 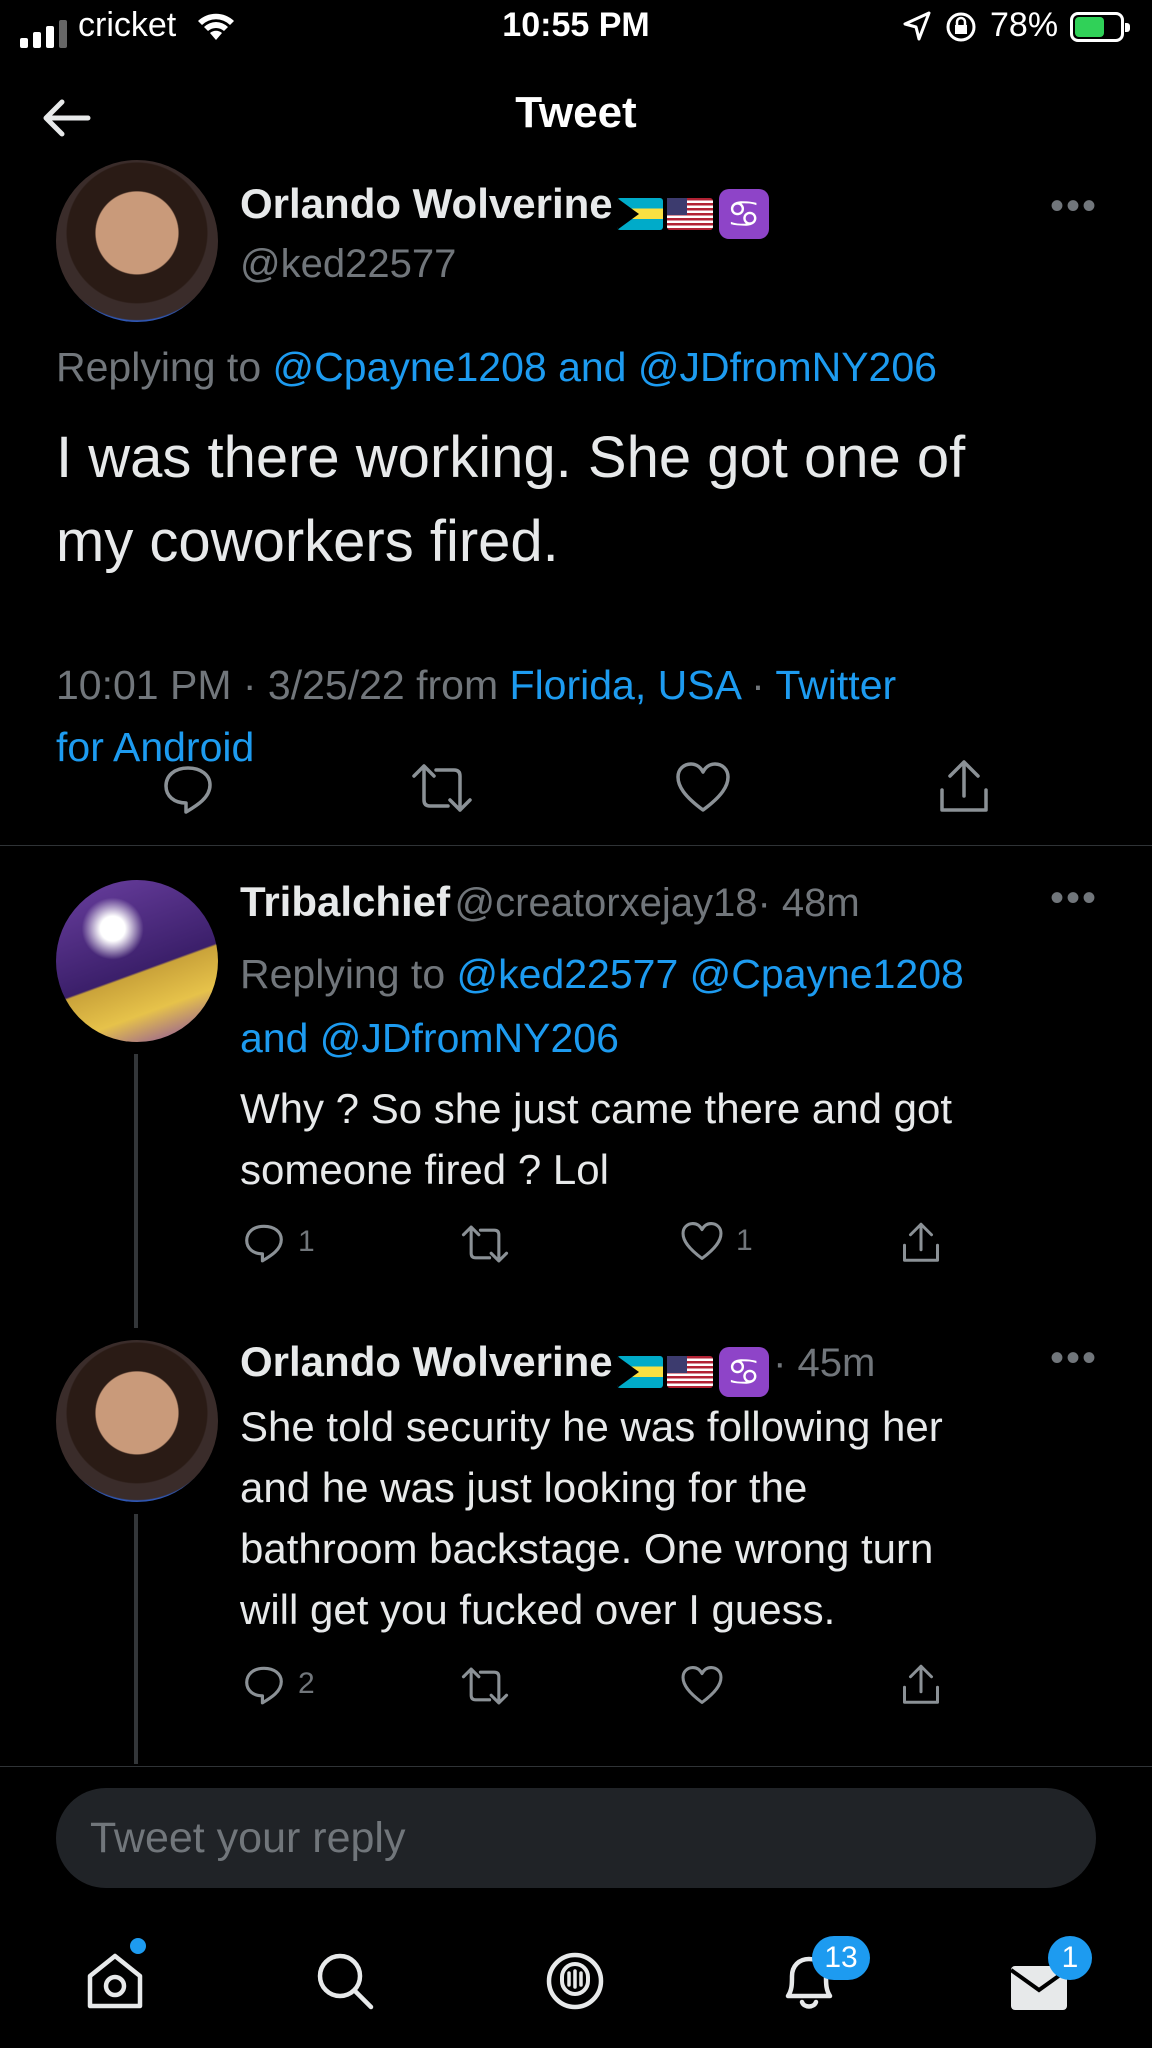 I want to click on like-action: 1, so click(x=716, y=1241).